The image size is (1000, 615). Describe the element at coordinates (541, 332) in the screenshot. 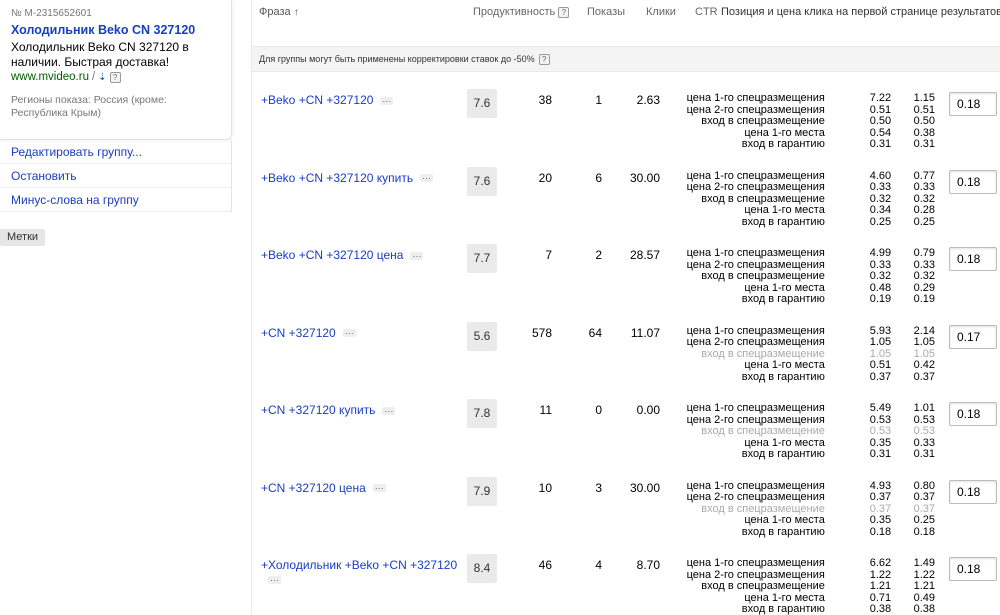

I see `shows-value: 578` at that location.